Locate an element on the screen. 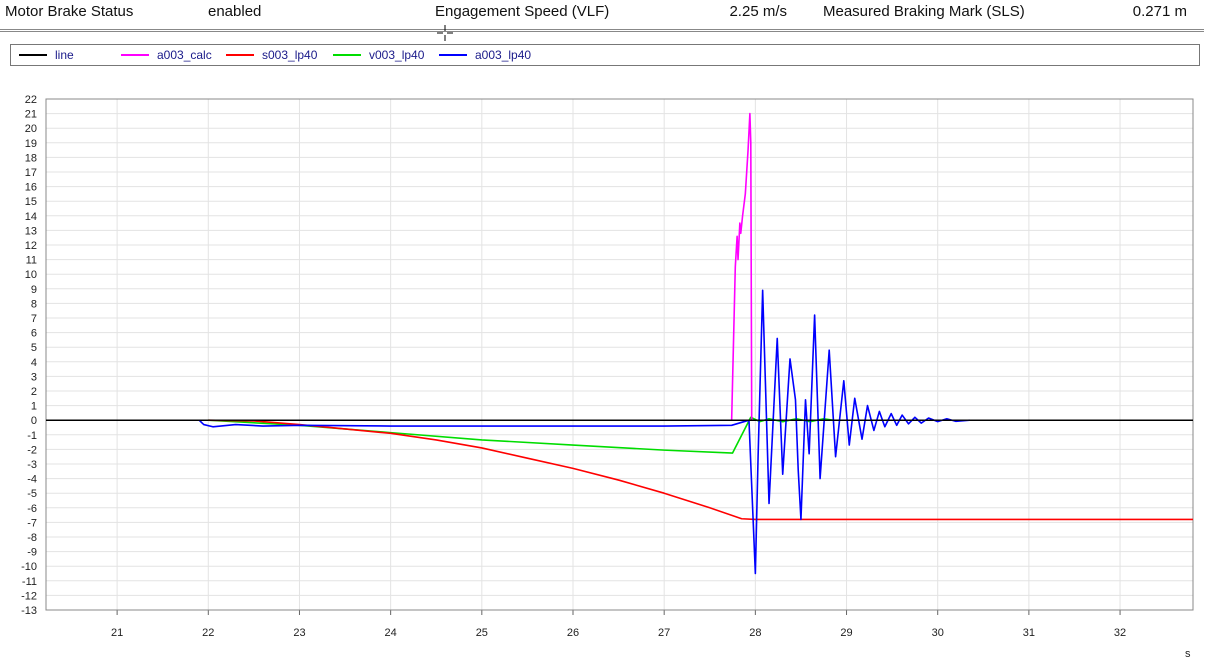 Image resolution: width=1216 pixels, height=668 pixels. y-tick-label: -6 is located at coordinates (32, 509).